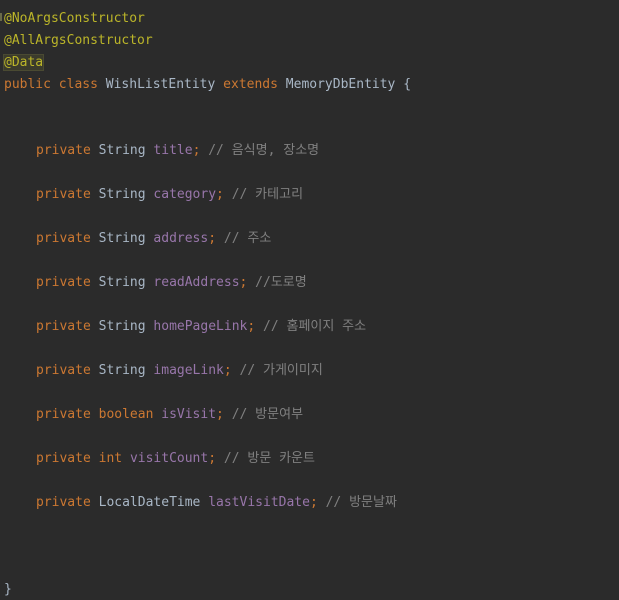 This screenshot has width=619, height=600. What do you see at coordinates (361, 502) in the screenshot?
I see `field-comment: // 방문날짜` at bounding box center [361, 502].